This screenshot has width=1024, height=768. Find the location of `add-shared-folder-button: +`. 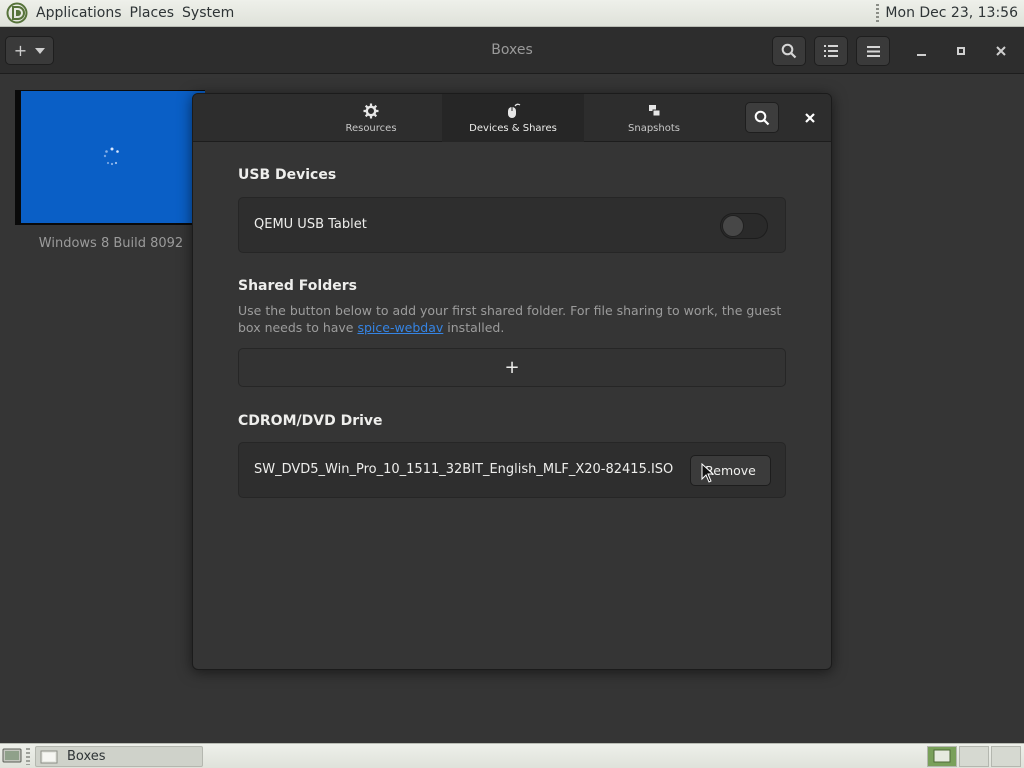

add-shared-folder-button: + is located at coordinates (512, 367).